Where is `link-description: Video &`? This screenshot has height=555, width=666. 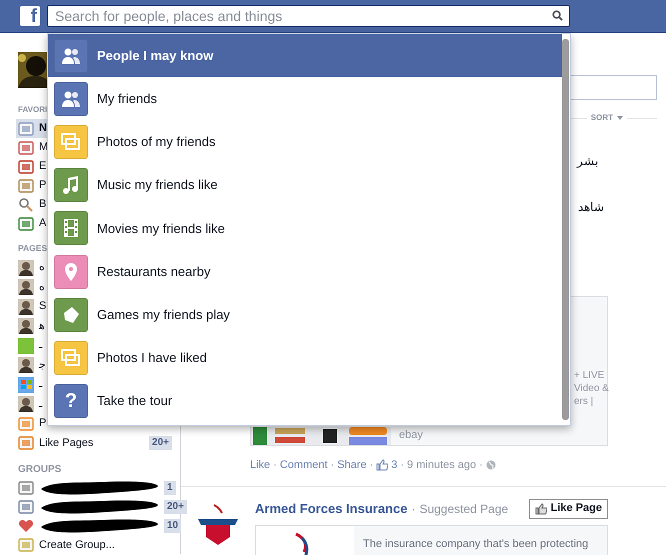
link-description: Video & is located at coordinates (590, 388).